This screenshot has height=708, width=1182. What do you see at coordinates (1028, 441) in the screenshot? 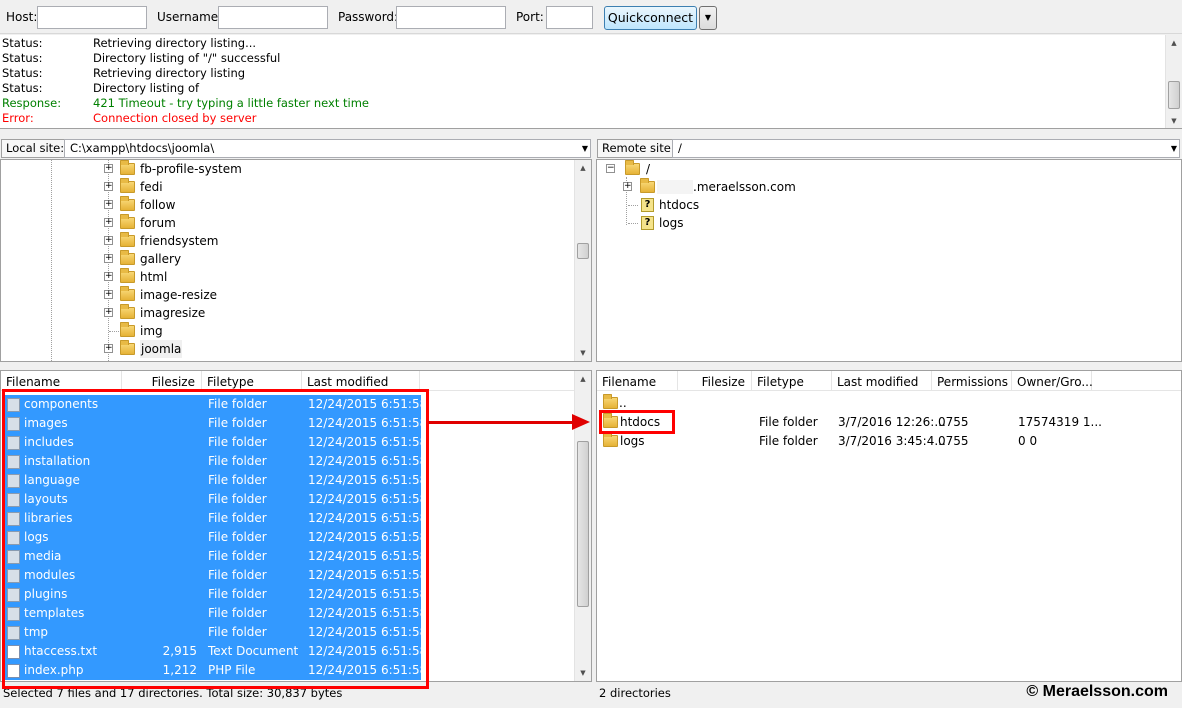
I see `file-owner-group: 0 0` at bounding box center [1028, 441].